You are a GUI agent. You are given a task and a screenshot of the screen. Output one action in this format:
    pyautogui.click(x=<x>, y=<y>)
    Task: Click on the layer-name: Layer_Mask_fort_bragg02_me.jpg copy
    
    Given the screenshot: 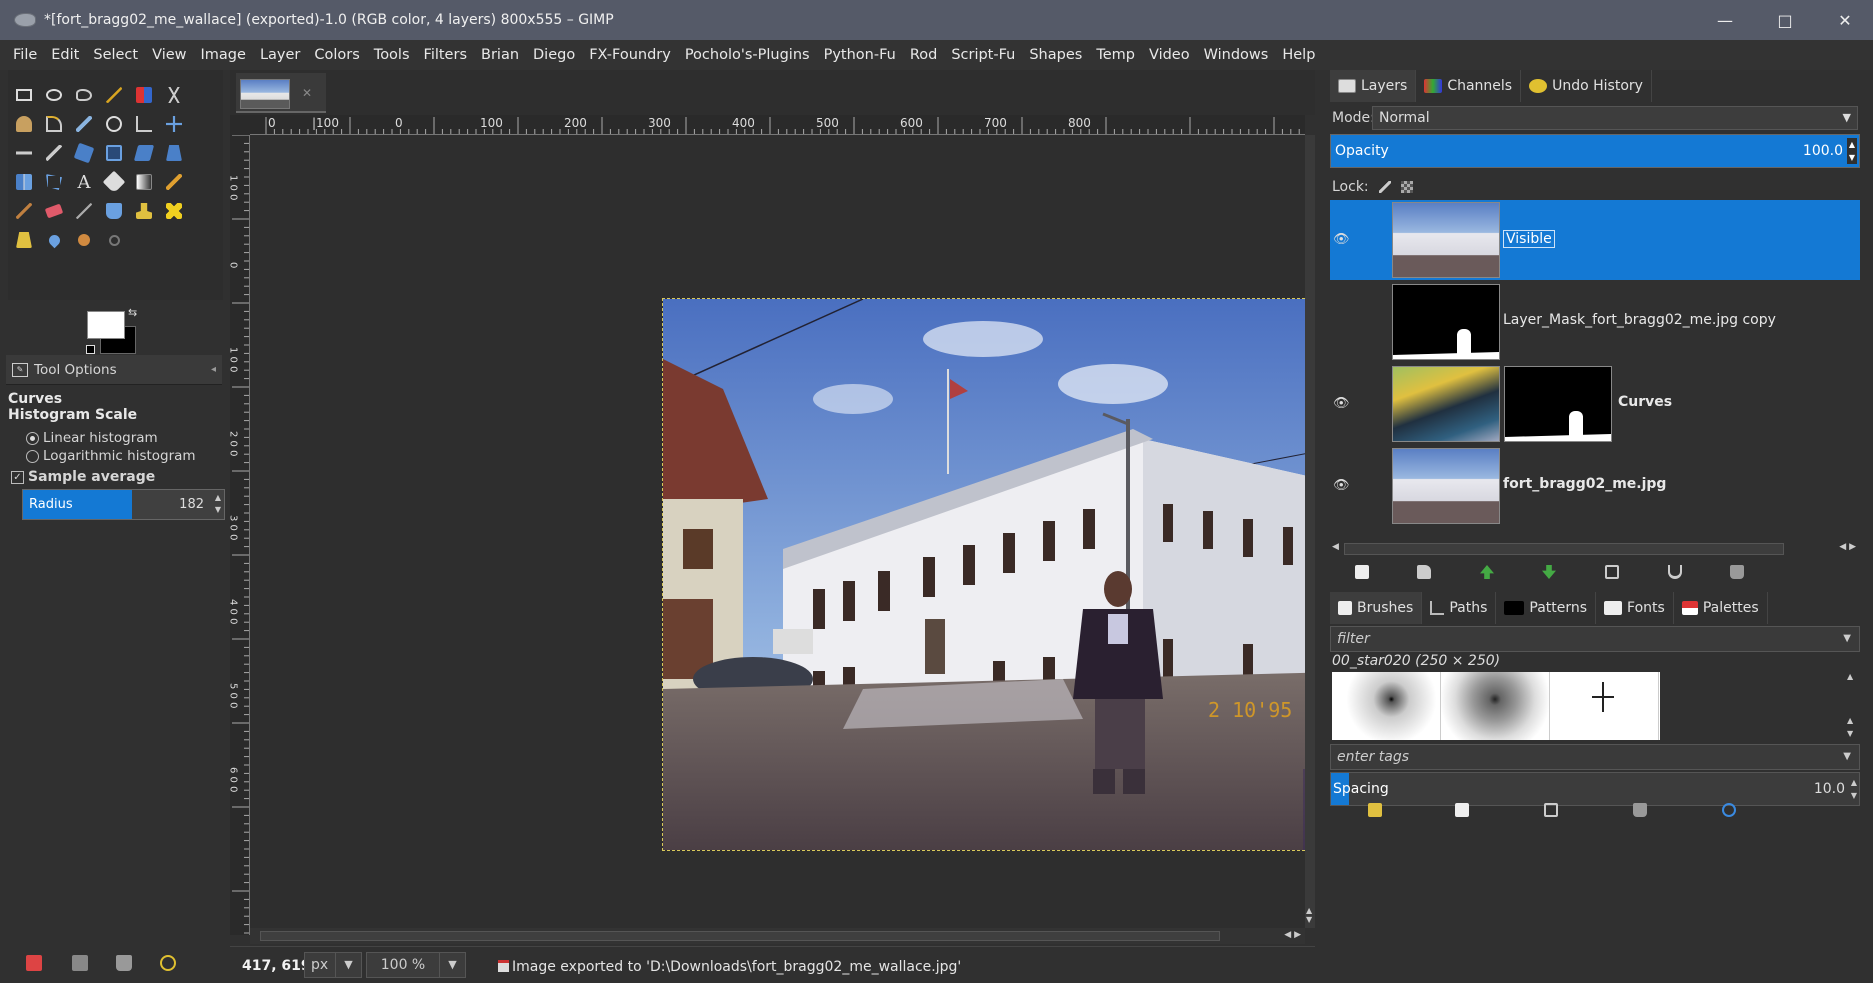 What is the action you would take?
    pyautogui.click(x=1639, y=320)
    